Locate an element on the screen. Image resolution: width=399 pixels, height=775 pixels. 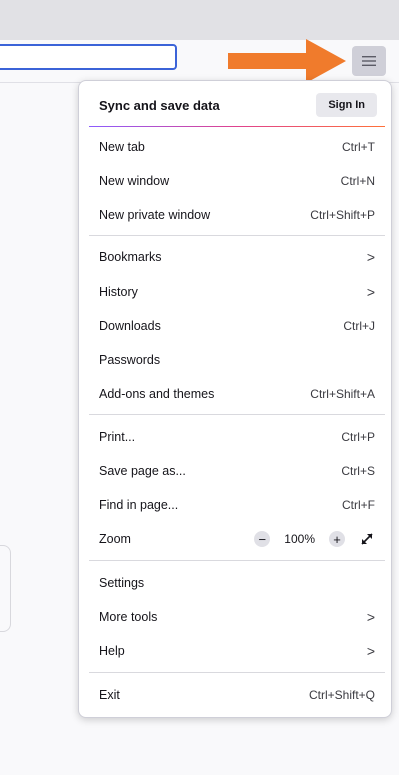
fullscreen-button is located at coordinates (367, 539).